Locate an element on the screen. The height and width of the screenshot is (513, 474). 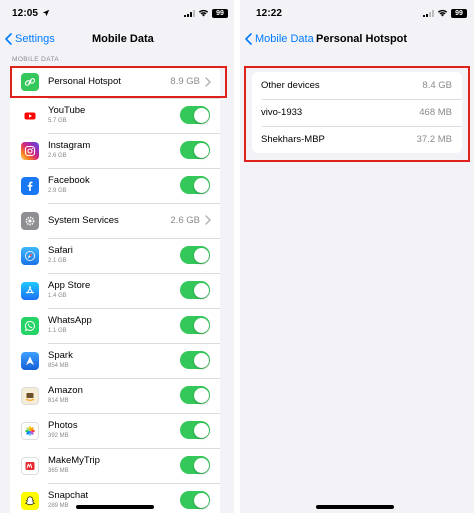
app-name: MakeMyTrip is located at coordinates (74, 460).